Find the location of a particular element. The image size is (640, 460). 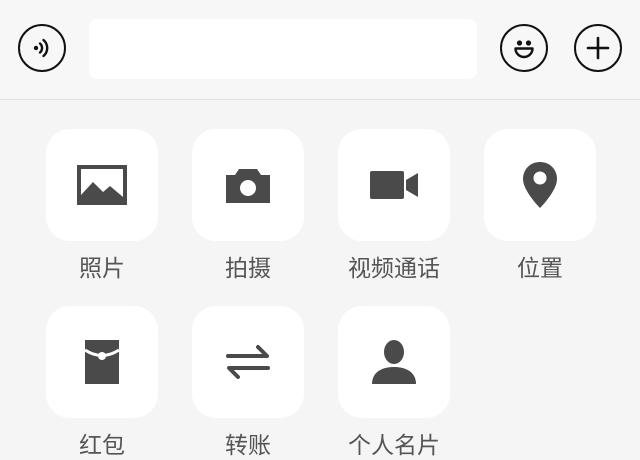

tile-photo-button is located at coordinates (102, 185).